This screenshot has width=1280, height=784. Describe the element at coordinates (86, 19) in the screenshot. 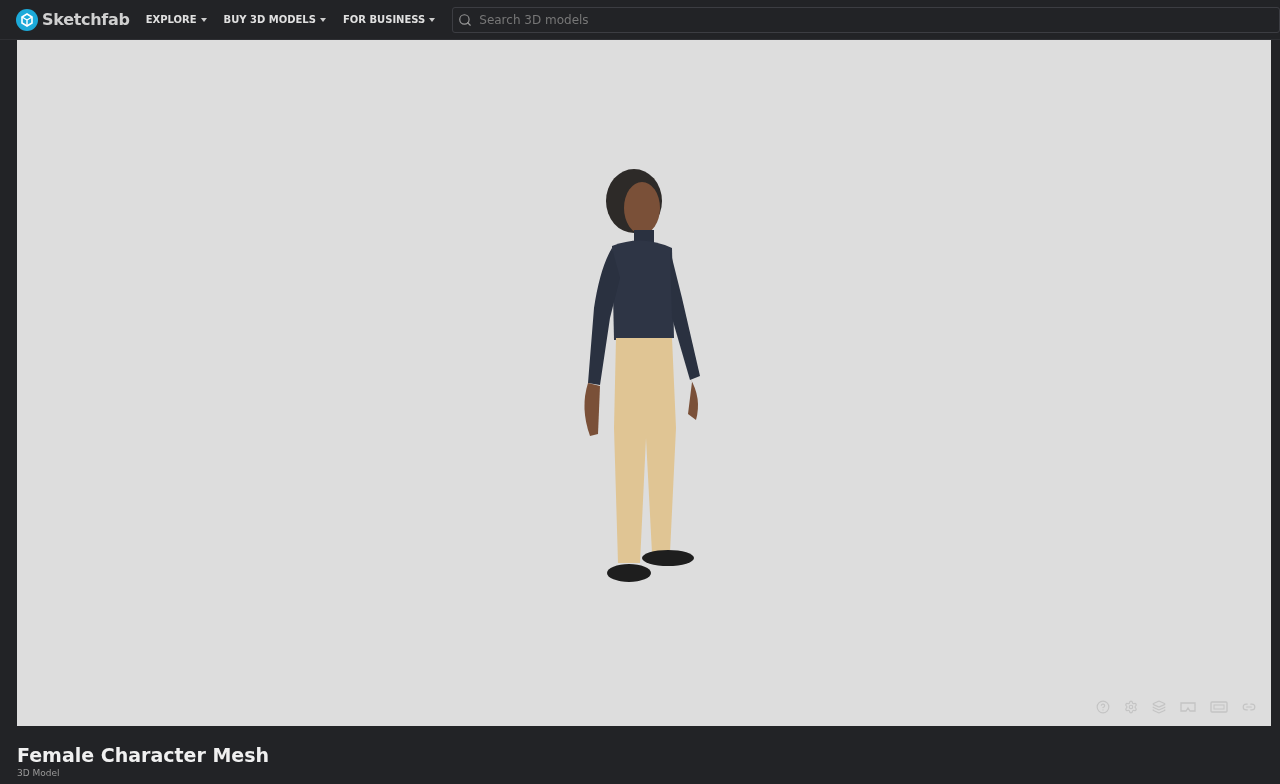

I see `logo-text: Sketchfab` at that location.